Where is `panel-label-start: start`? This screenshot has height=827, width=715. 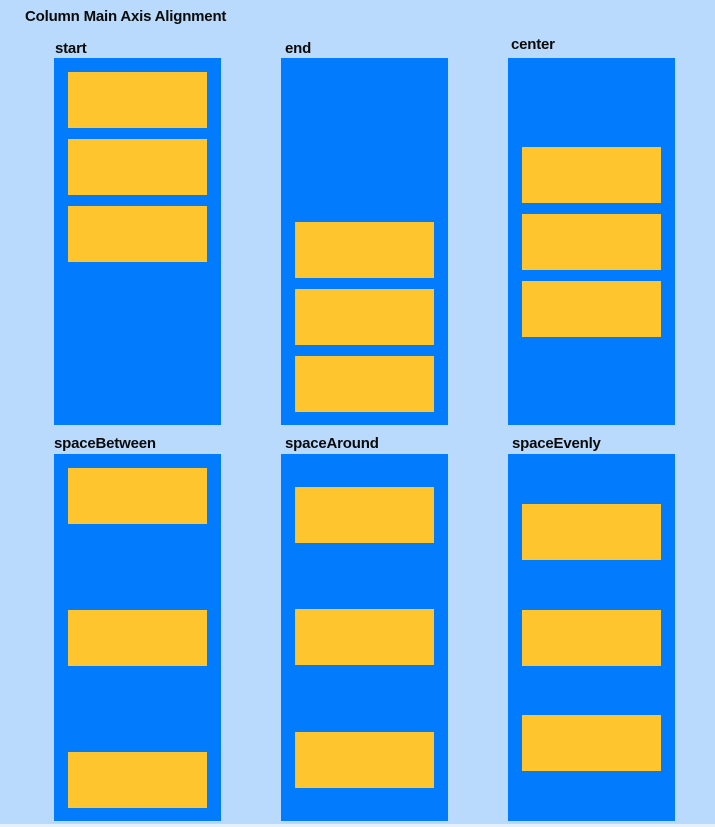 panel-label-start: start is located at coordinates (71, 48).